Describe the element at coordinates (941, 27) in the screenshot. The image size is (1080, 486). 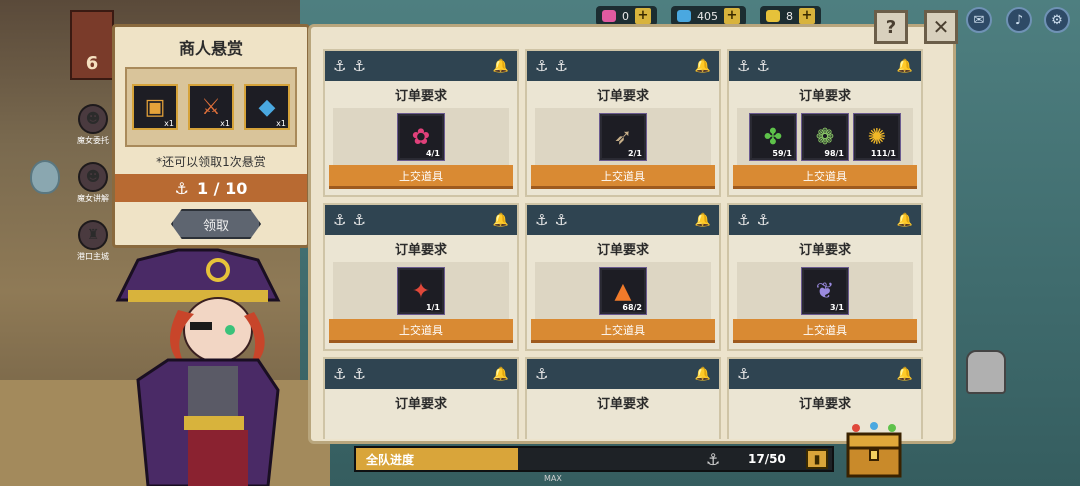
I see `close-button: ✕` at that location.